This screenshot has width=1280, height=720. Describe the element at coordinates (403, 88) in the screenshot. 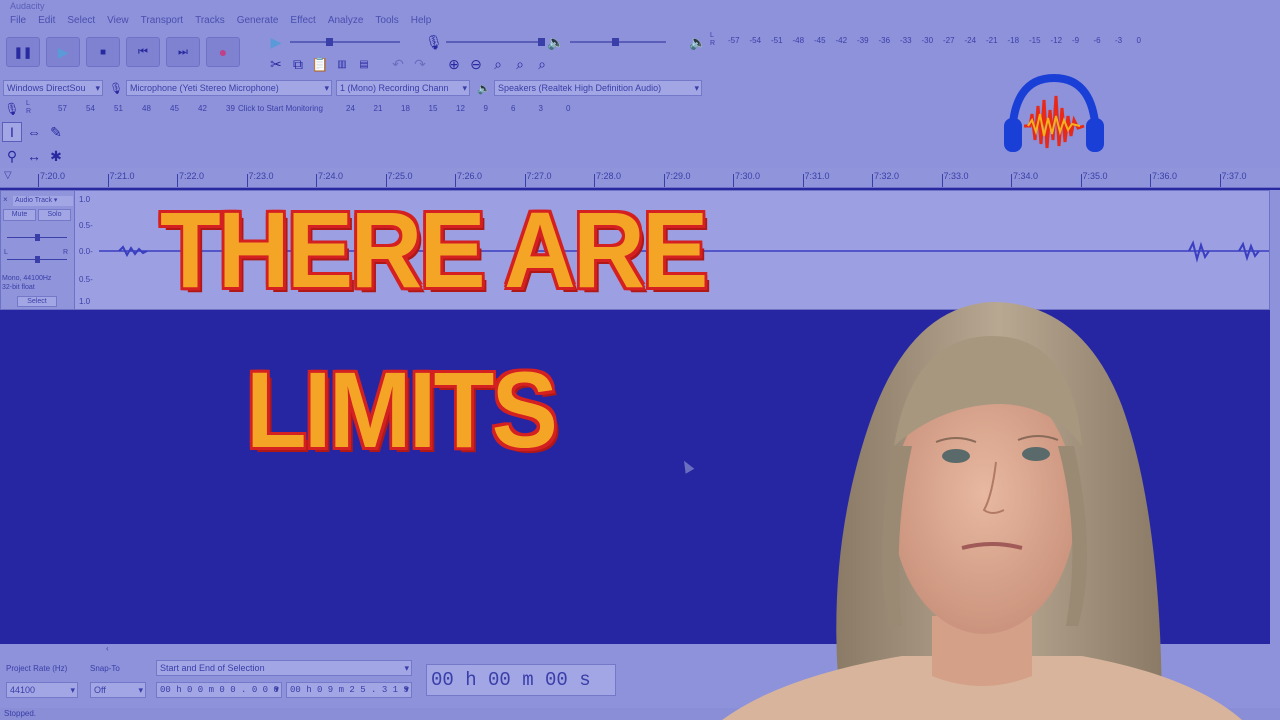

I see `recording-channels-select: 1 (Mono) Recording Chann` at that location.